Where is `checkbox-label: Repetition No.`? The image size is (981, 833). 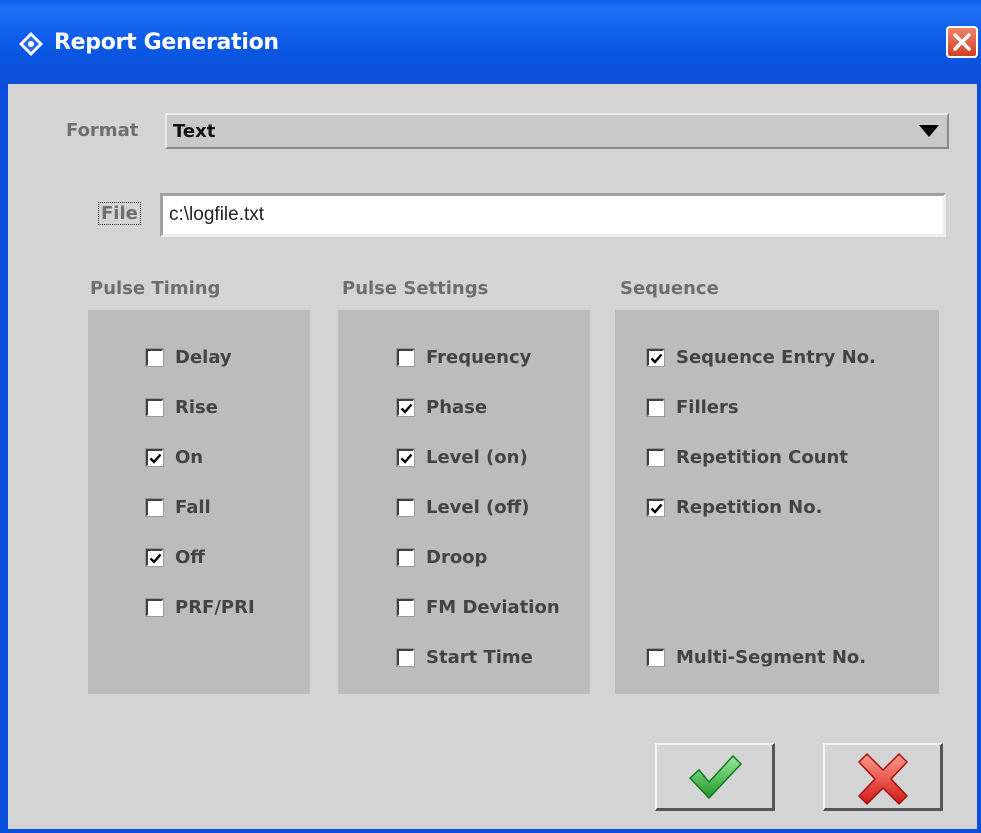
checkbox-label: Repetition No. is located at coordinates (749, 507).